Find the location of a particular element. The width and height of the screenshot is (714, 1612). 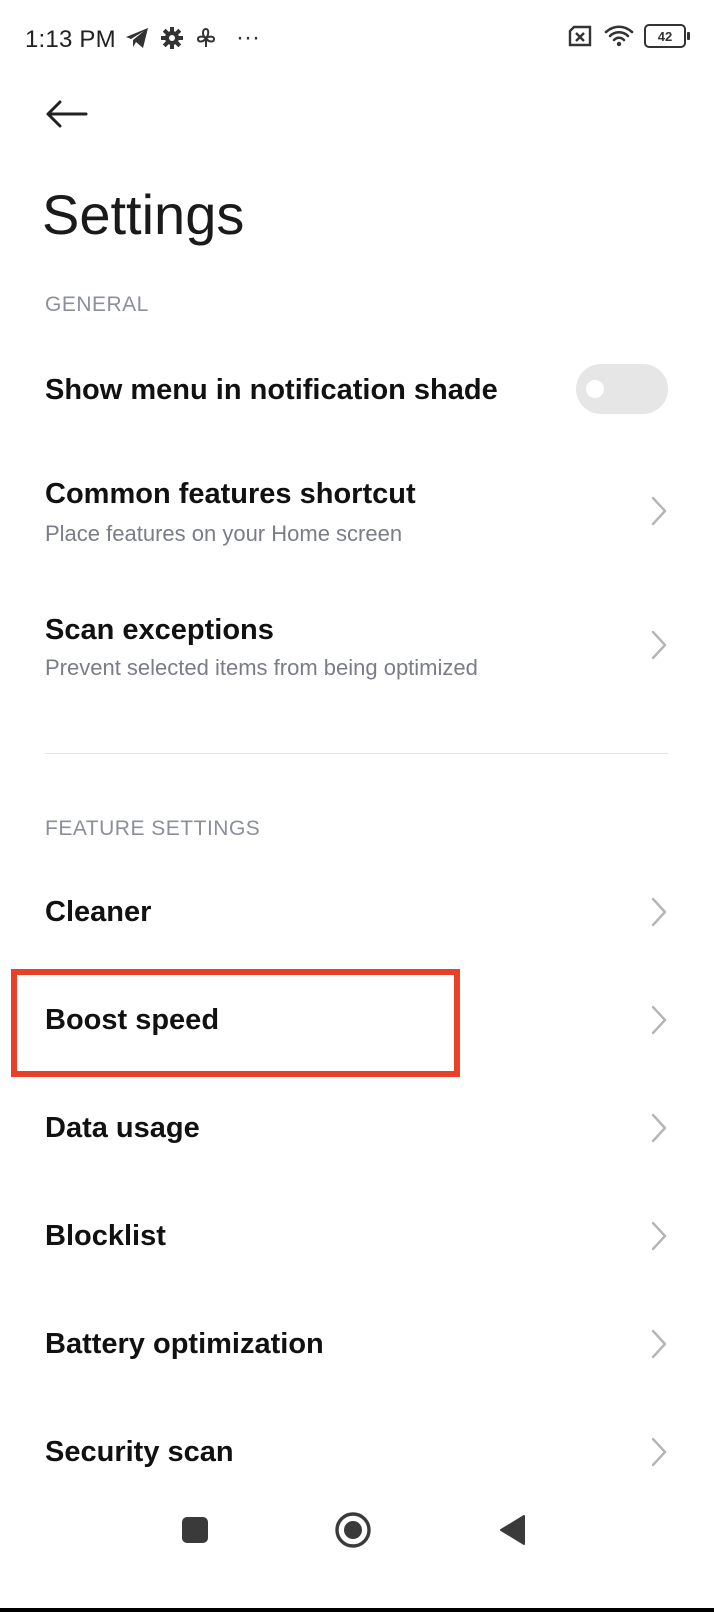

setting-title: Battery optimization is located at coordinates (184, 1344).